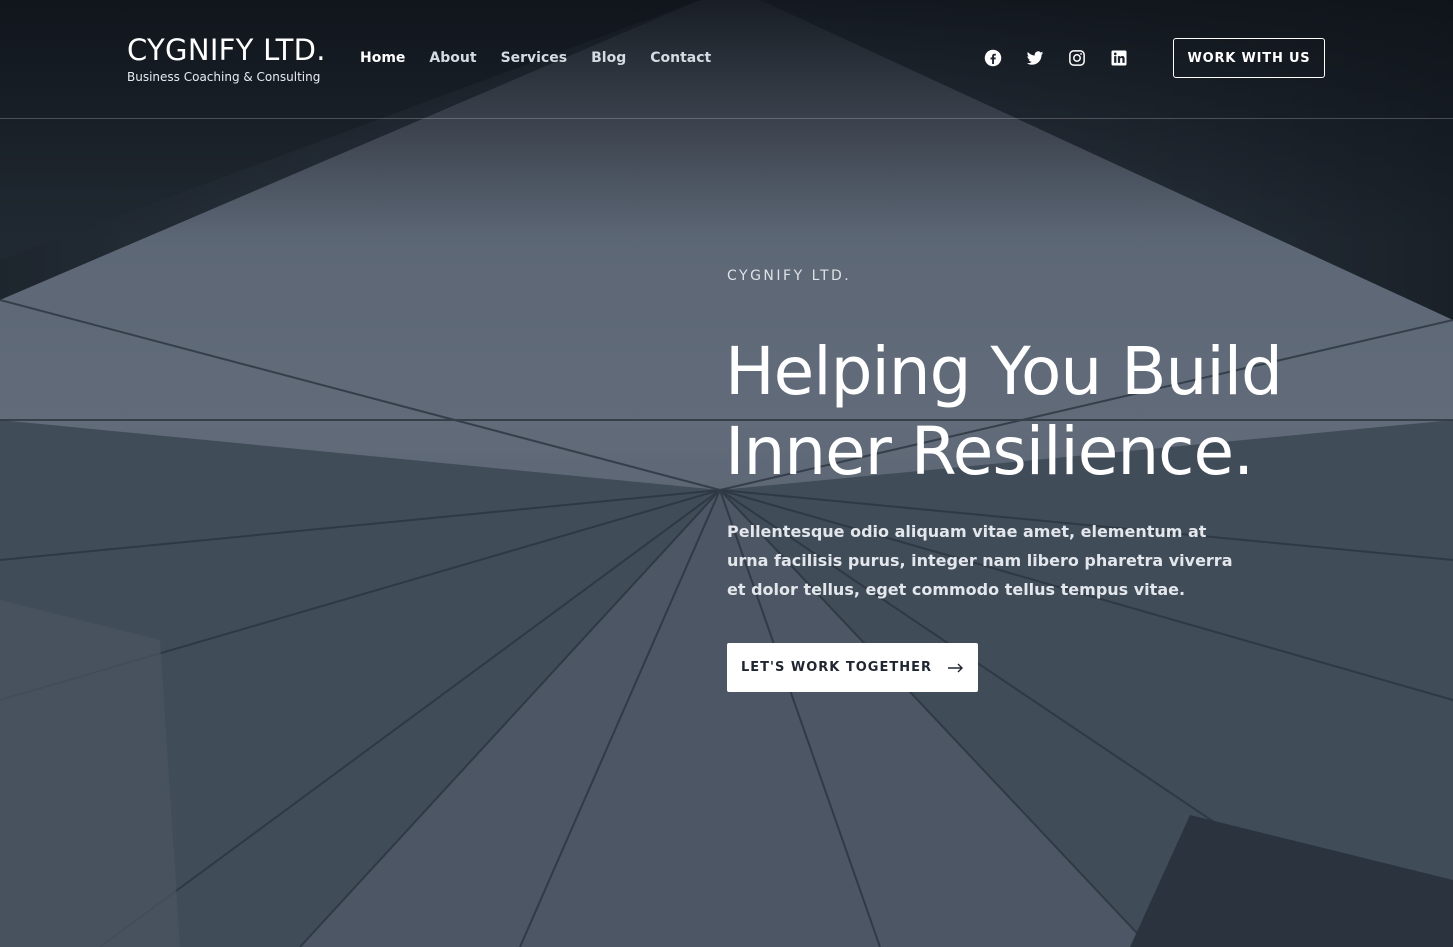 The image size is (1453, 947). What do you see at coordinates (1045, 412) in the screenshot?
I see `hero-headline: Helping You Build Inner Resilience.` at bounding box center [1045, 412].